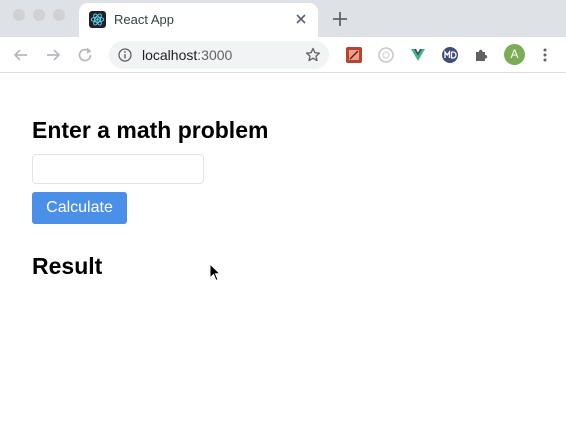 The height and width of the screenshot is (432, 566). I want to click on browser-tab: React App, so click(198, 20).